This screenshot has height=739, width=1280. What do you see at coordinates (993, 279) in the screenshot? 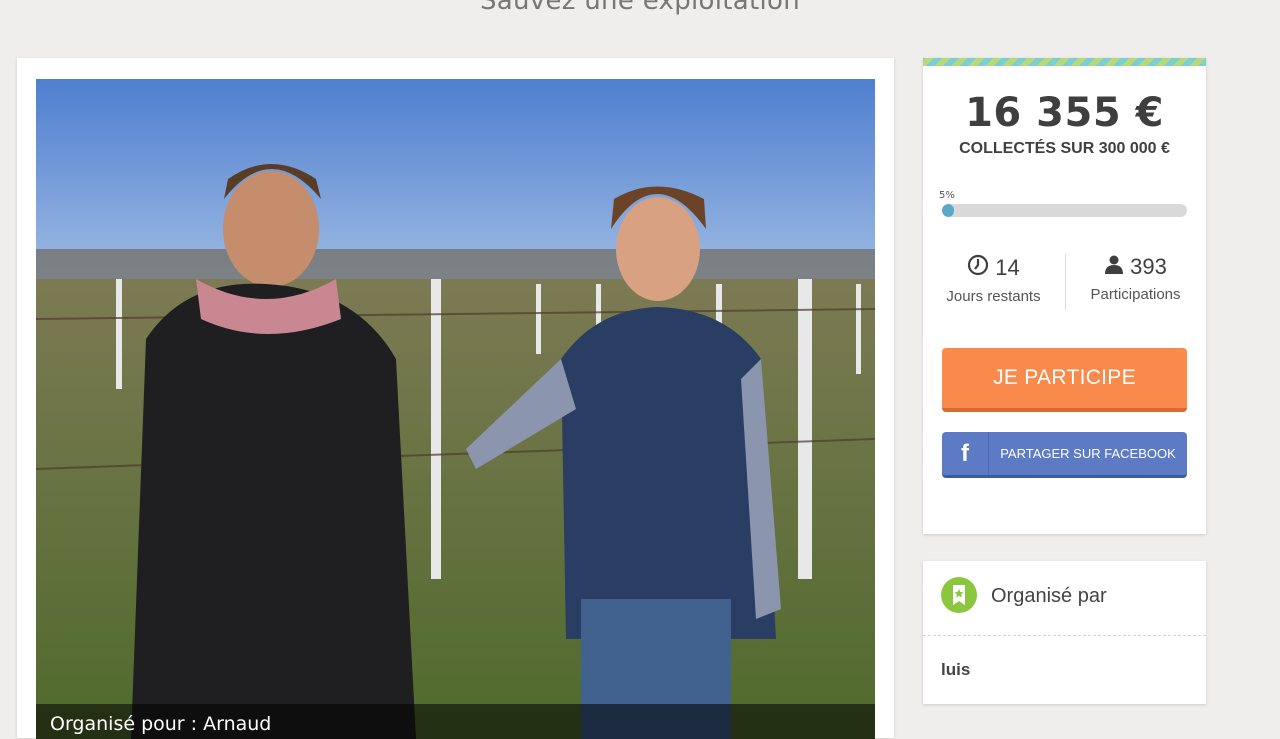
I see `days-remaining-stat: 14 Jours restants` at bounding box center [993, 279].